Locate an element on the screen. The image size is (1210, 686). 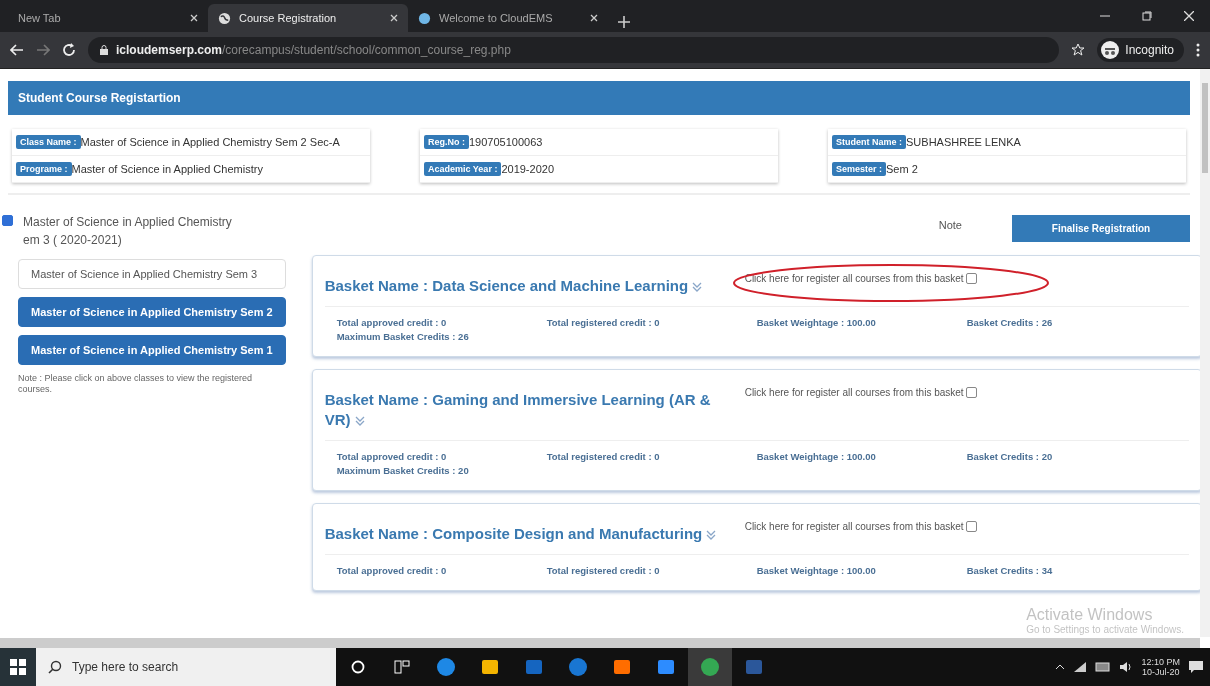
basket-stat: Basket Credits : 26 is located at coordinates (1010, 322).